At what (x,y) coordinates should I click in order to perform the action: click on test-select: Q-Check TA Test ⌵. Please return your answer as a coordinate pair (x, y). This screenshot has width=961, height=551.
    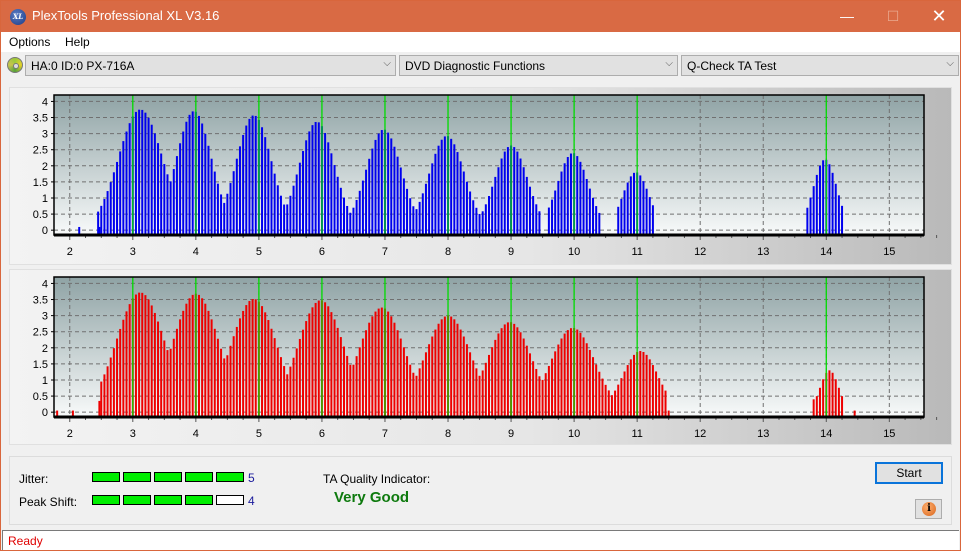
    Looking at the image, I should click on (820, 65).